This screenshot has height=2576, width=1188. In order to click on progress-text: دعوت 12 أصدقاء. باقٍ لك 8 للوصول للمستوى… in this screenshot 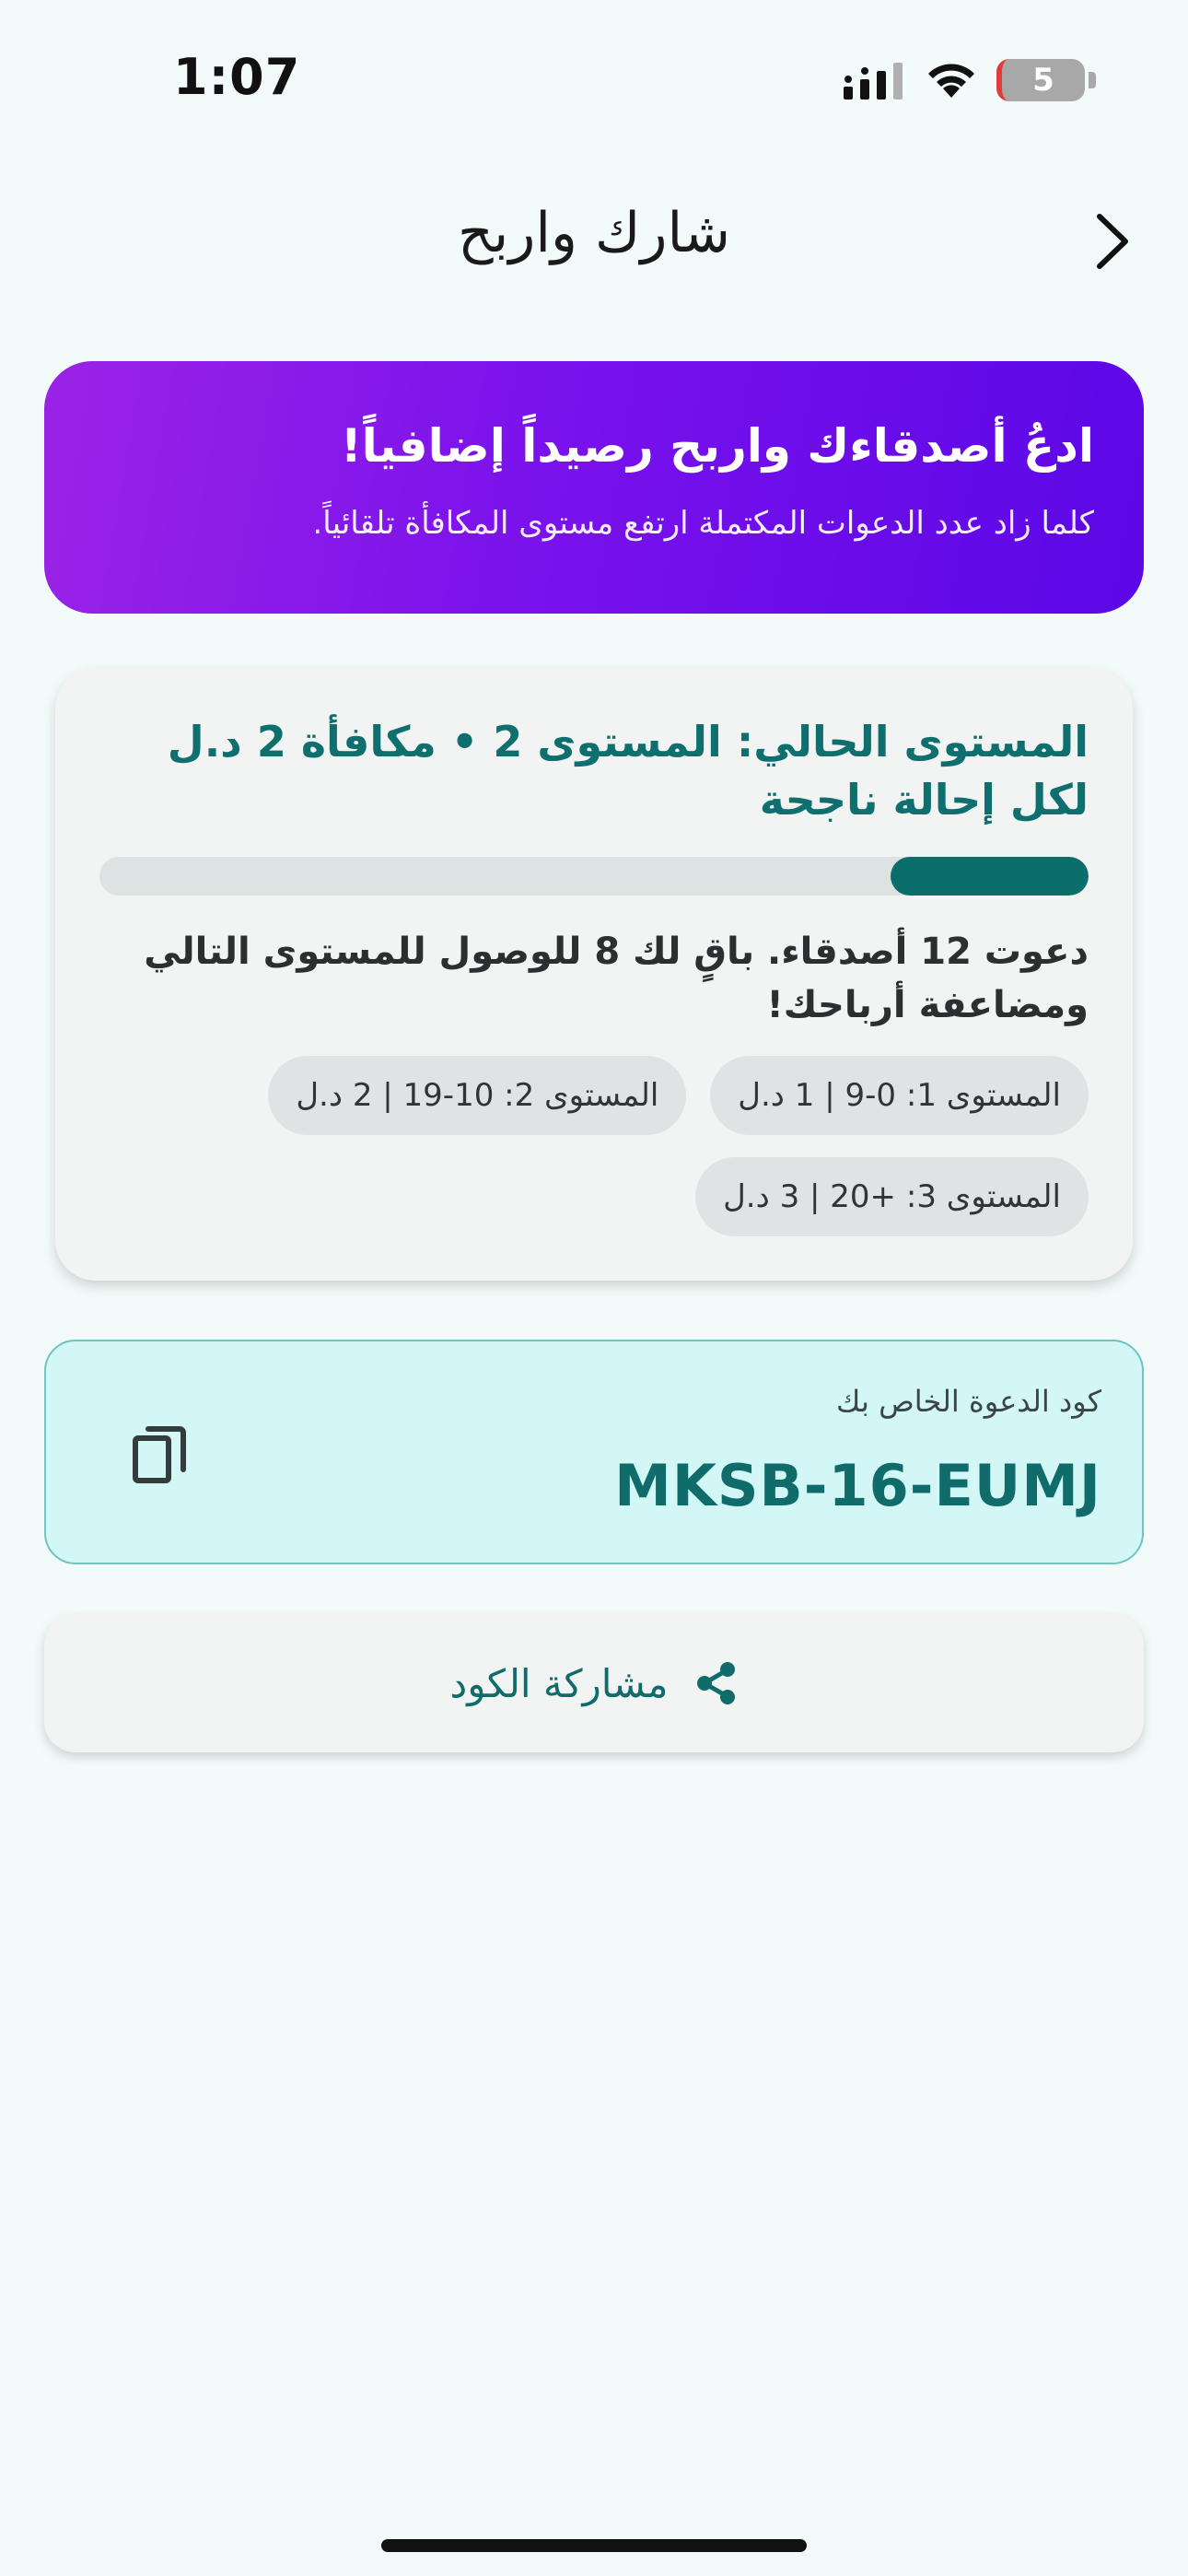, I will do `click(616, 978)`.